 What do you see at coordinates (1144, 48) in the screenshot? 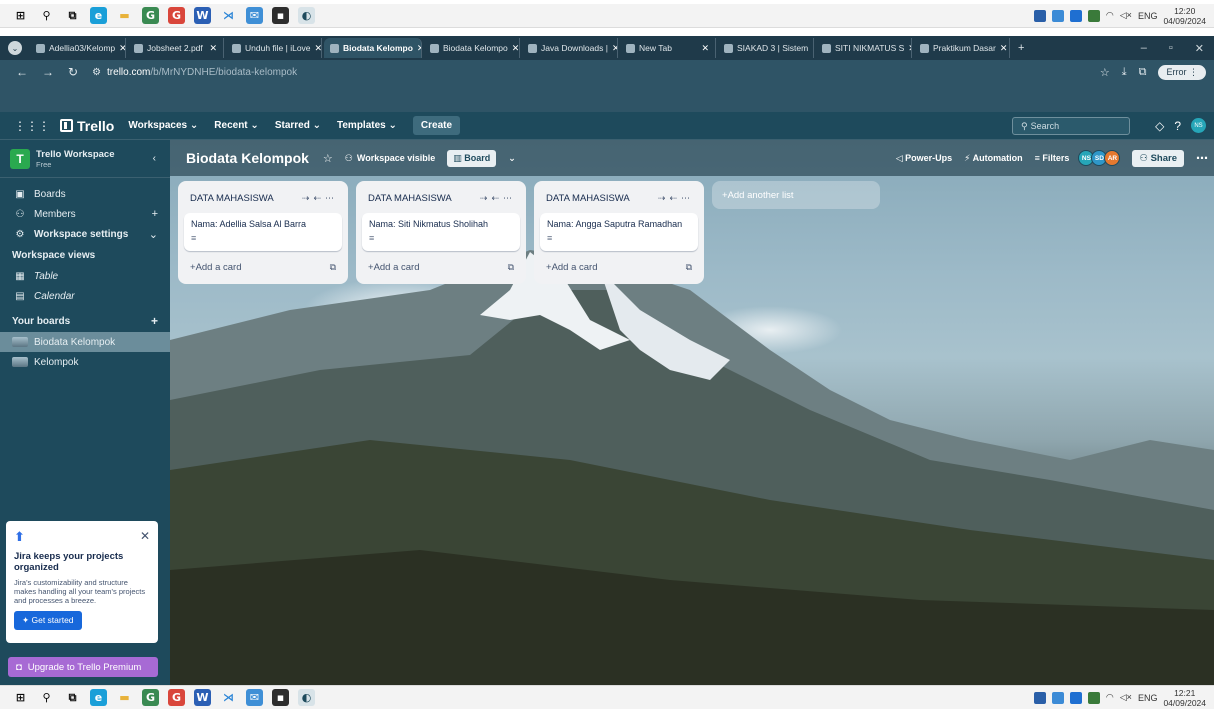
I see `minimize-icon: –` at bounding box center [1144, 48].